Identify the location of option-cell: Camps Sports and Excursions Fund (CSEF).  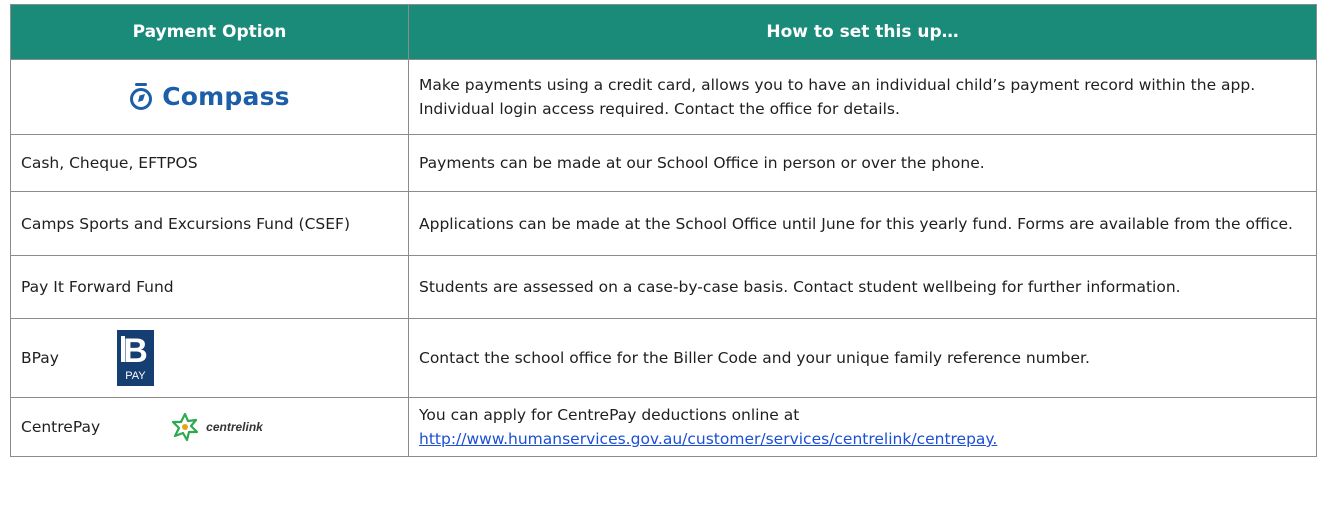
(209, 223).